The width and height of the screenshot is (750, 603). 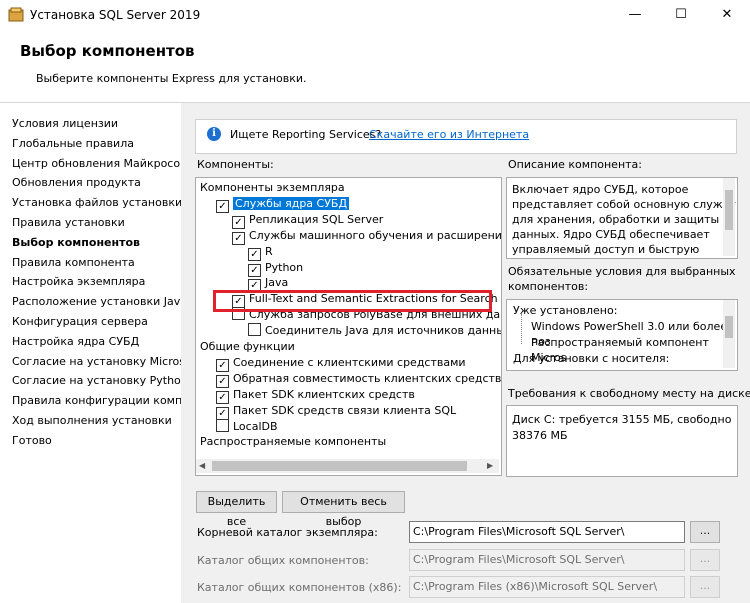 I want to click on description-line: представляет собой основную службу, so click(x=624, y=204).